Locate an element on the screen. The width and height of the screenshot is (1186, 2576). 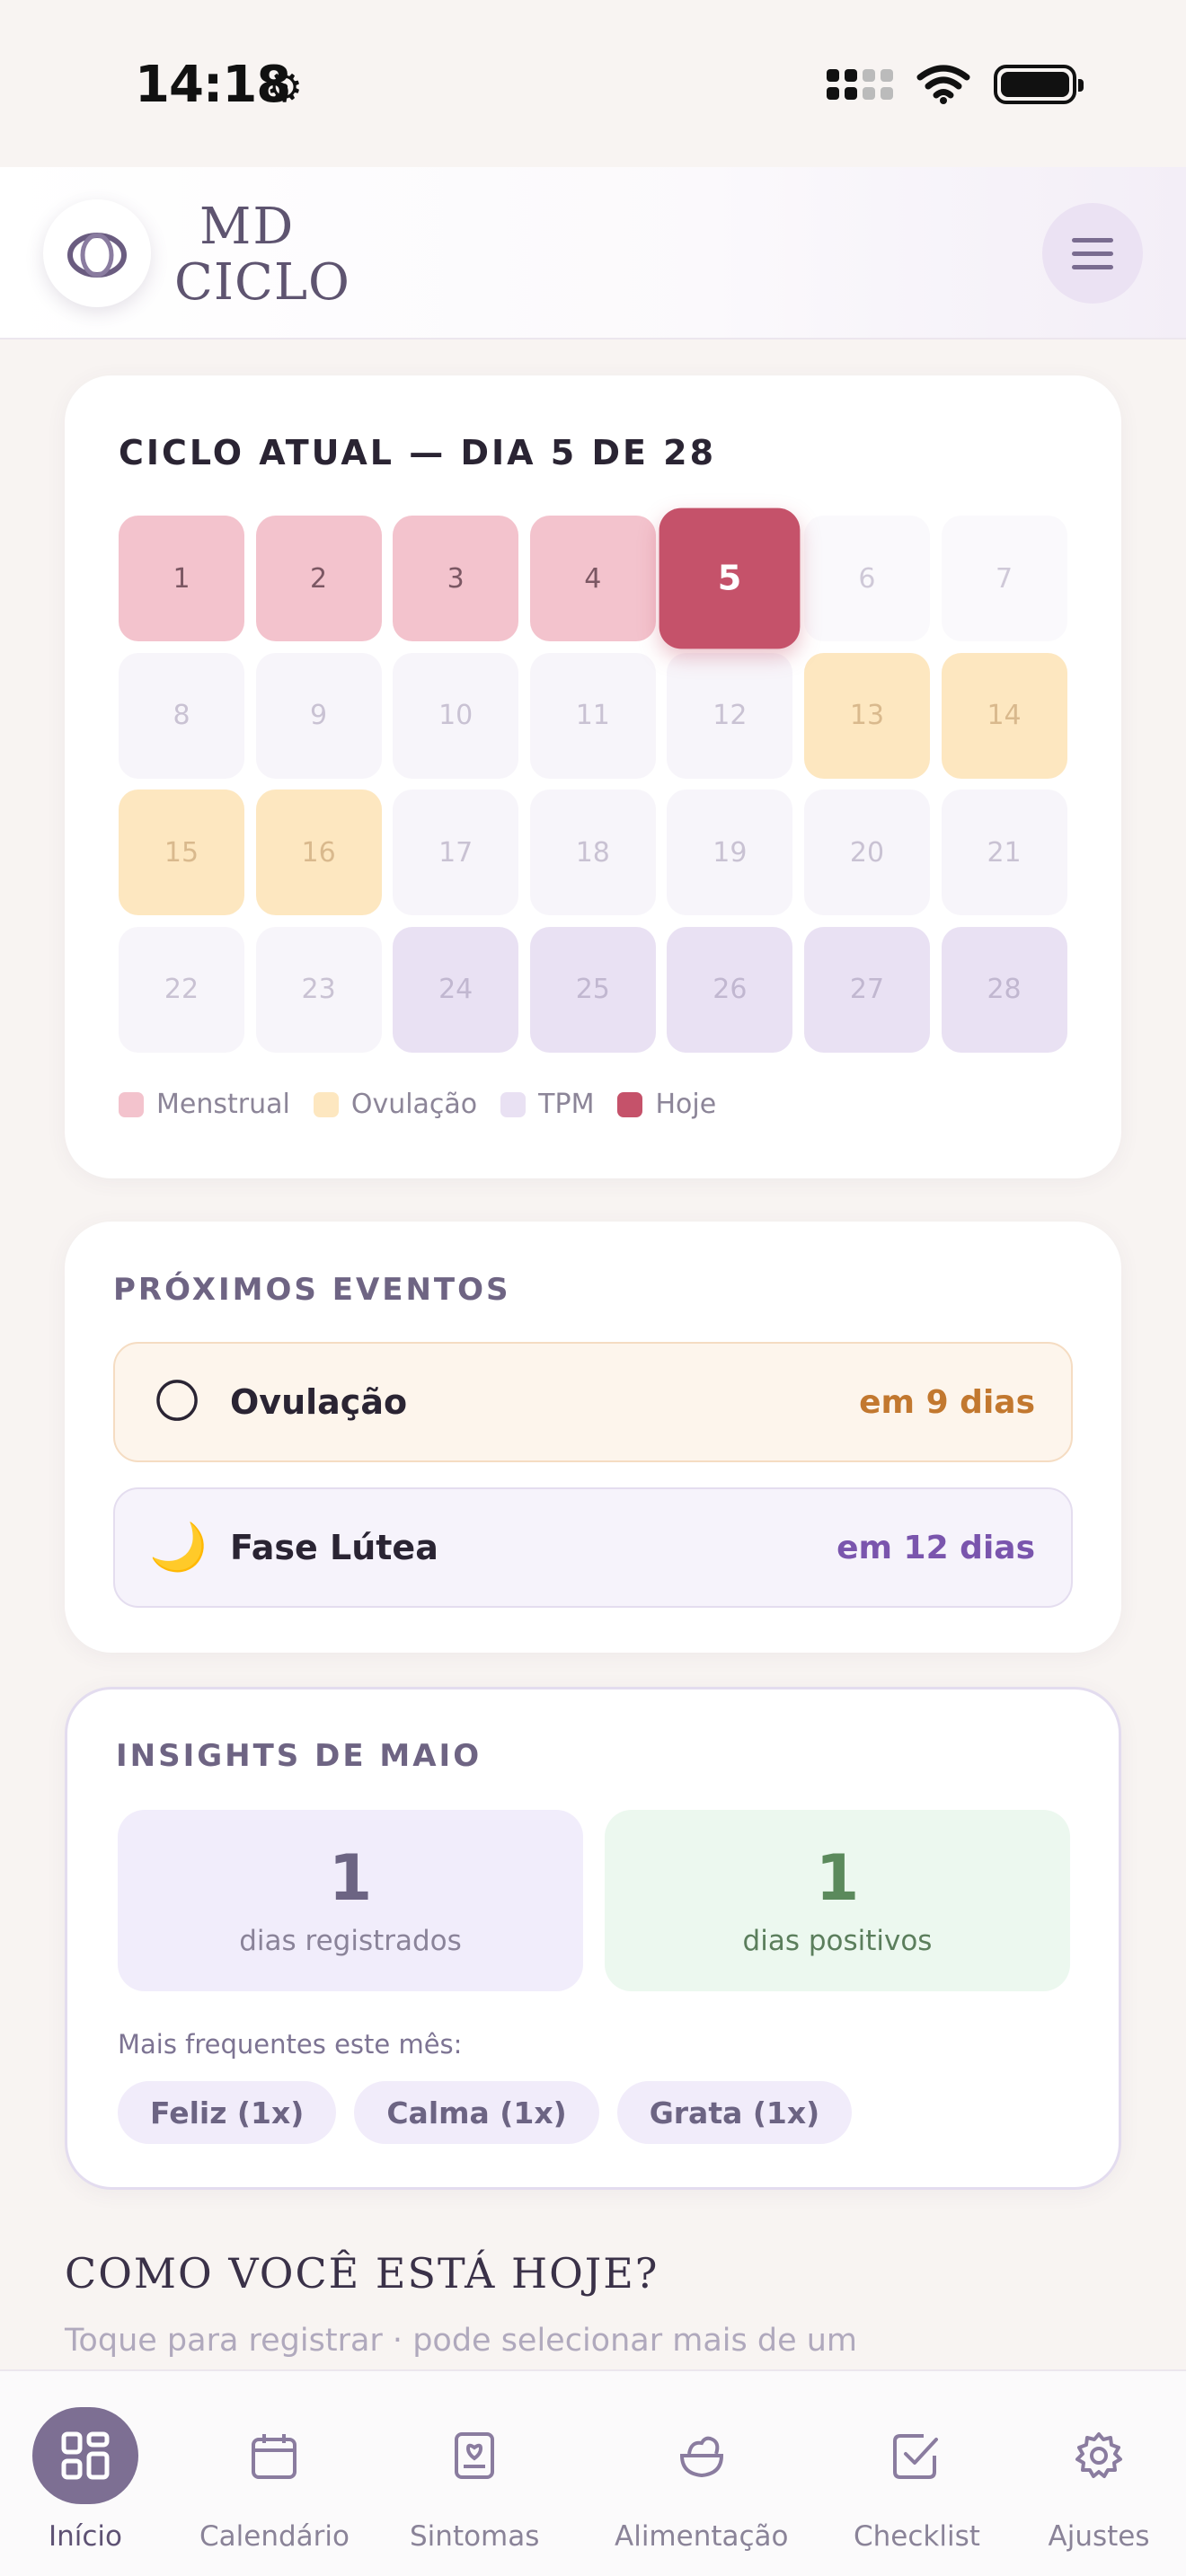
wifi-icon is located at coordinates (943, 84).